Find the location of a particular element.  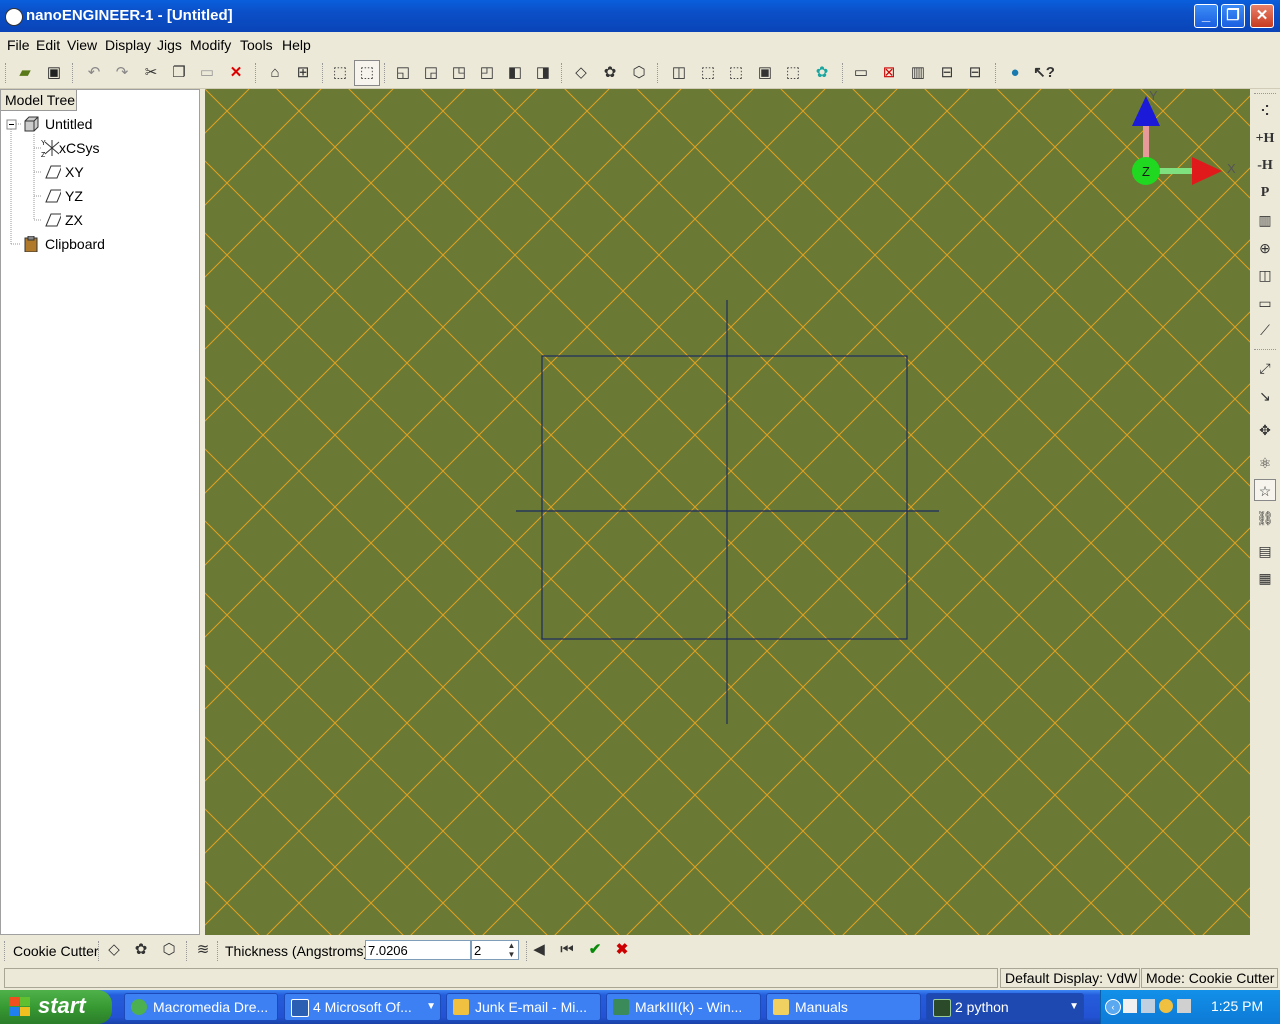

extrude-icon: ⬚ is located at coordinates (708, 73).